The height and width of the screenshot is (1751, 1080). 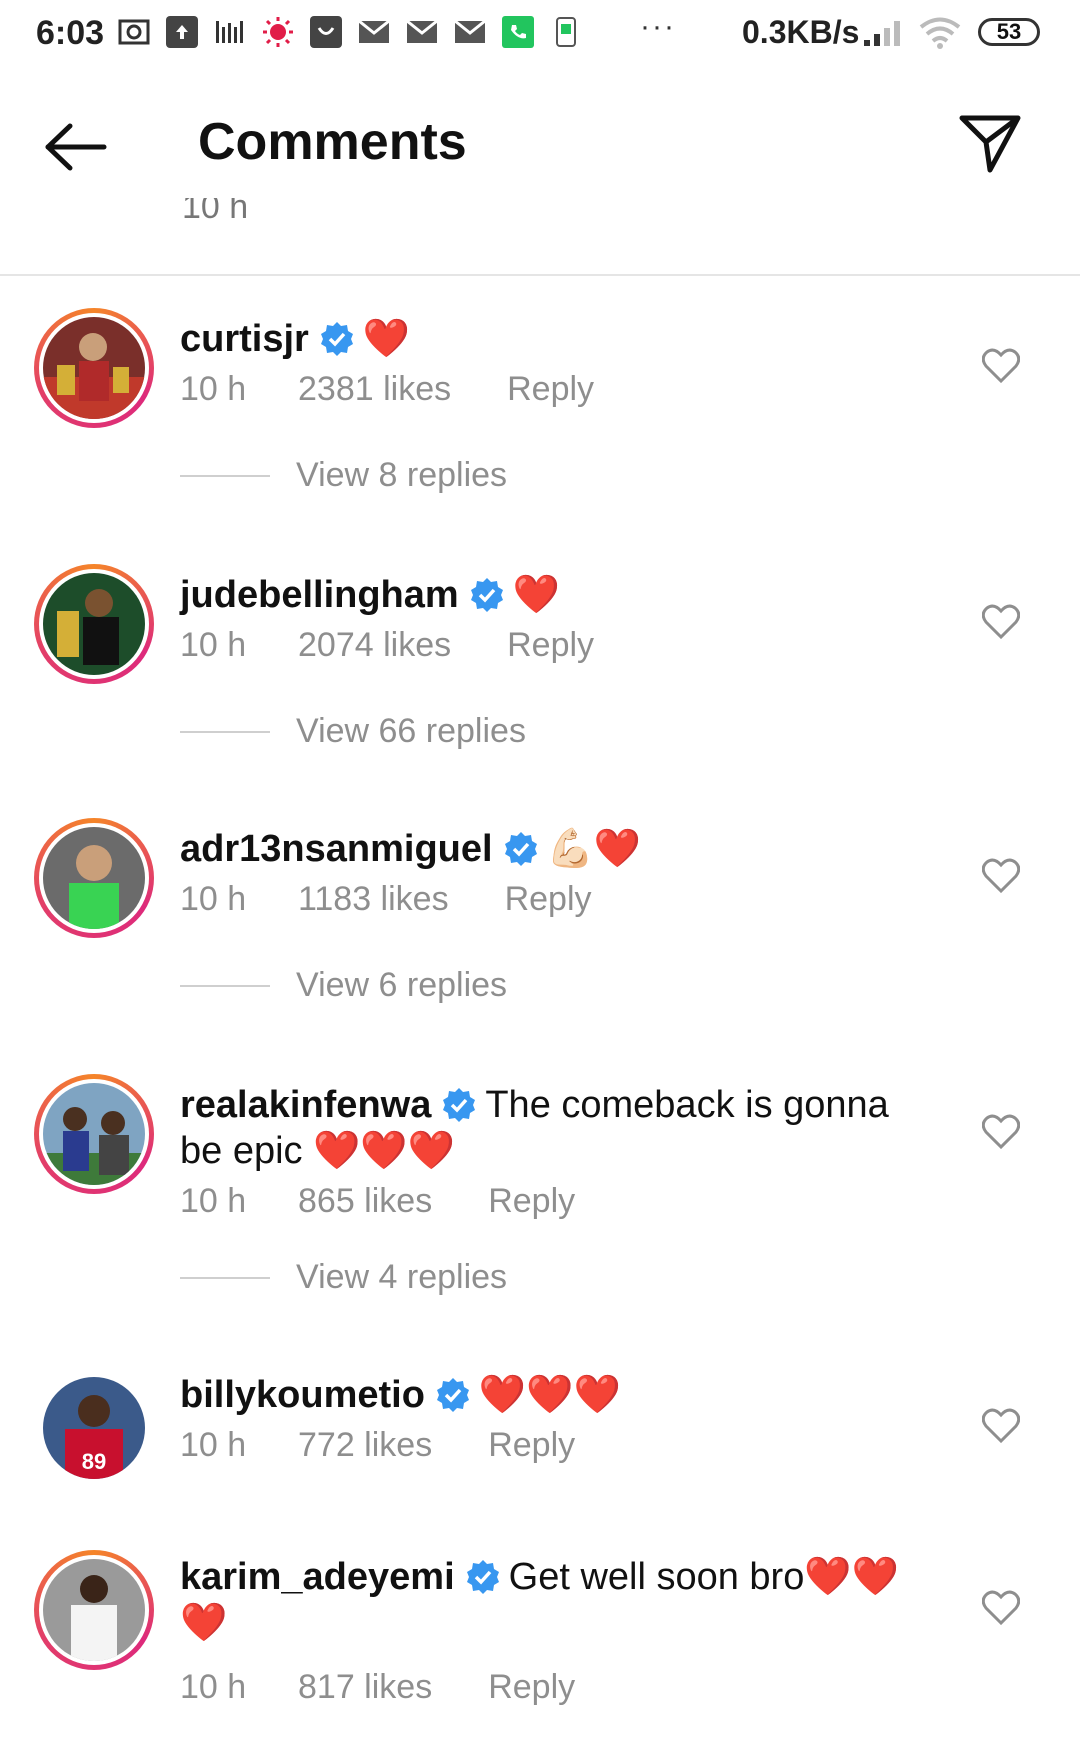 I want to click on comment-body: curtisjr ❤️, so click(x=555, y=339).